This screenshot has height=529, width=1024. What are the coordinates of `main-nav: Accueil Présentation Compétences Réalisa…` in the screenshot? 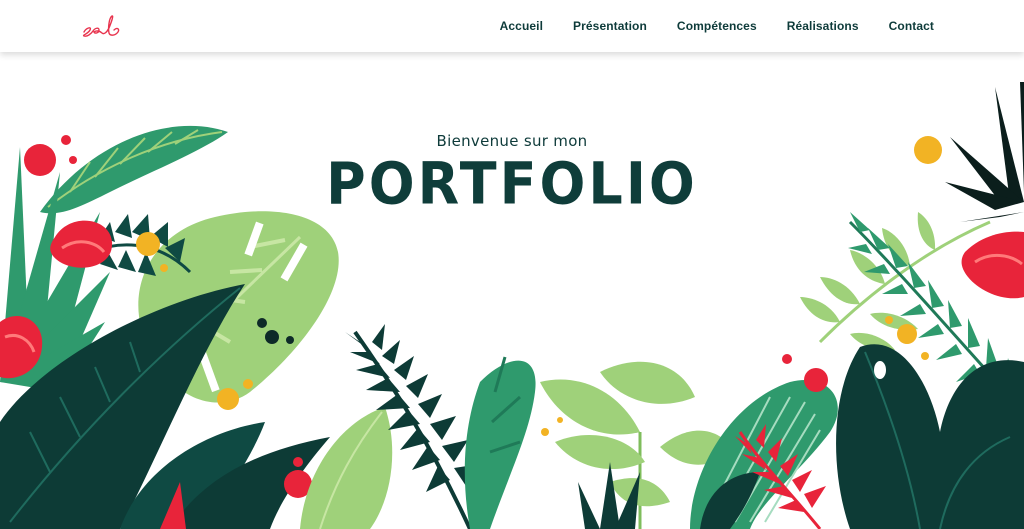 It's located at (717, 26).